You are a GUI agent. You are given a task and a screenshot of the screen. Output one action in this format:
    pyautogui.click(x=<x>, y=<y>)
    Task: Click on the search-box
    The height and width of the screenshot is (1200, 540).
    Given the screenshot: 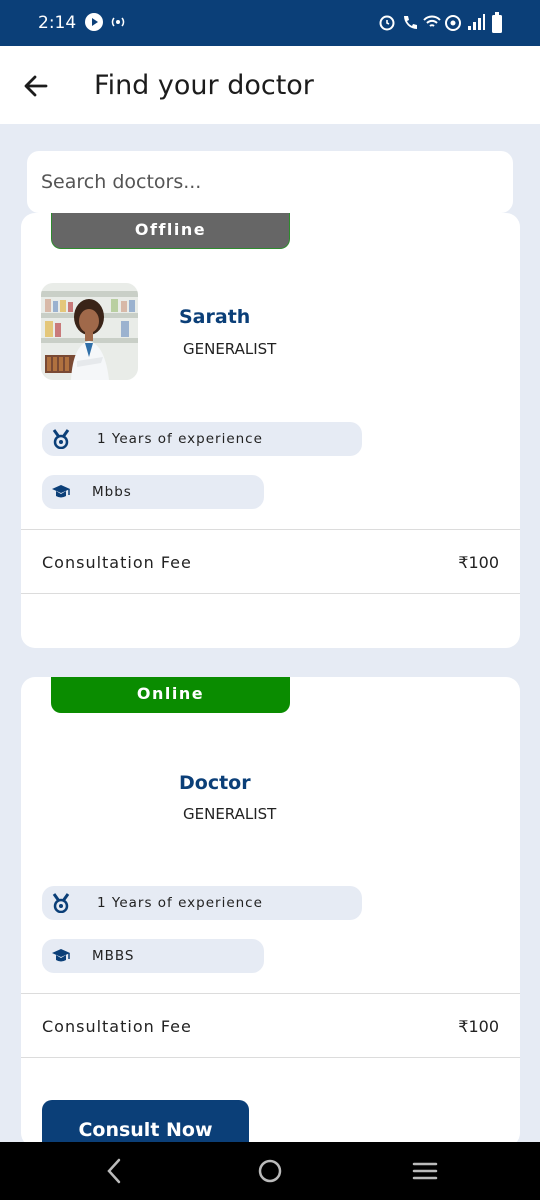 What is the action you would take?
    pyautogui.click(x=270, y=182)
    